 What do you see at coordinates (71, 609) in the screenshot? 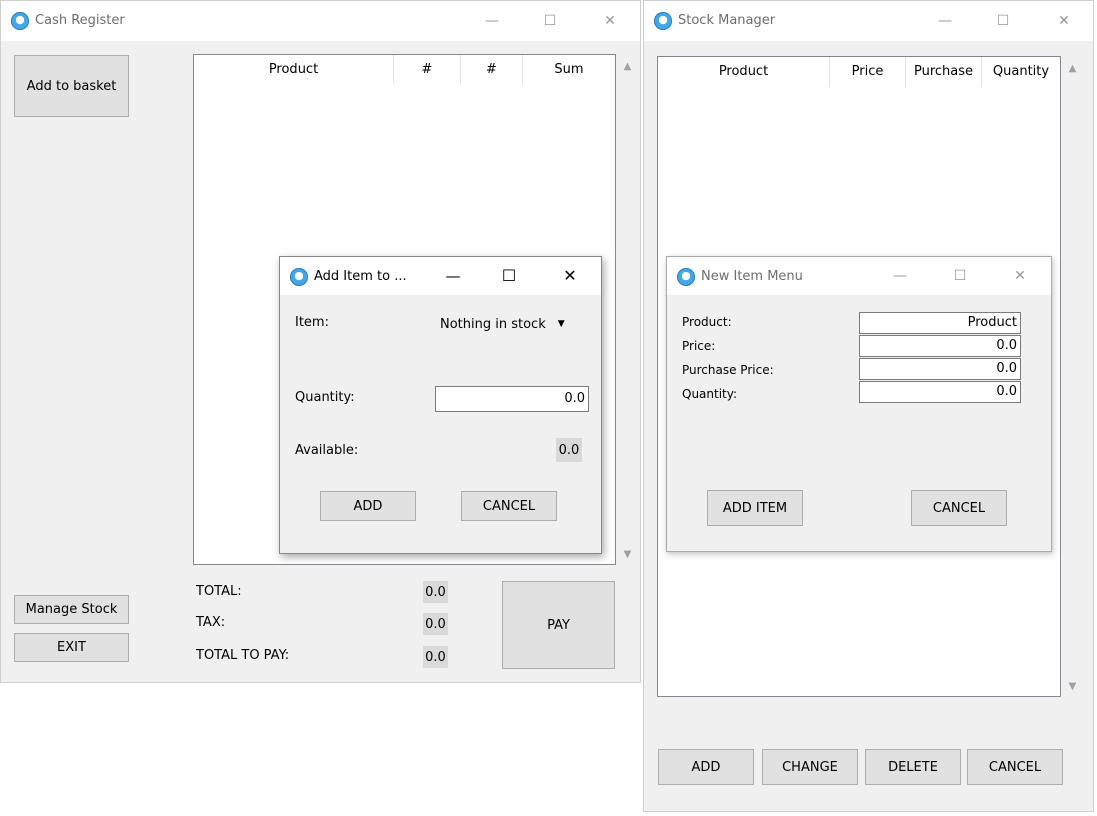
I see `manage-stock-button: Manage Stock` at bounding box center [71, 609].